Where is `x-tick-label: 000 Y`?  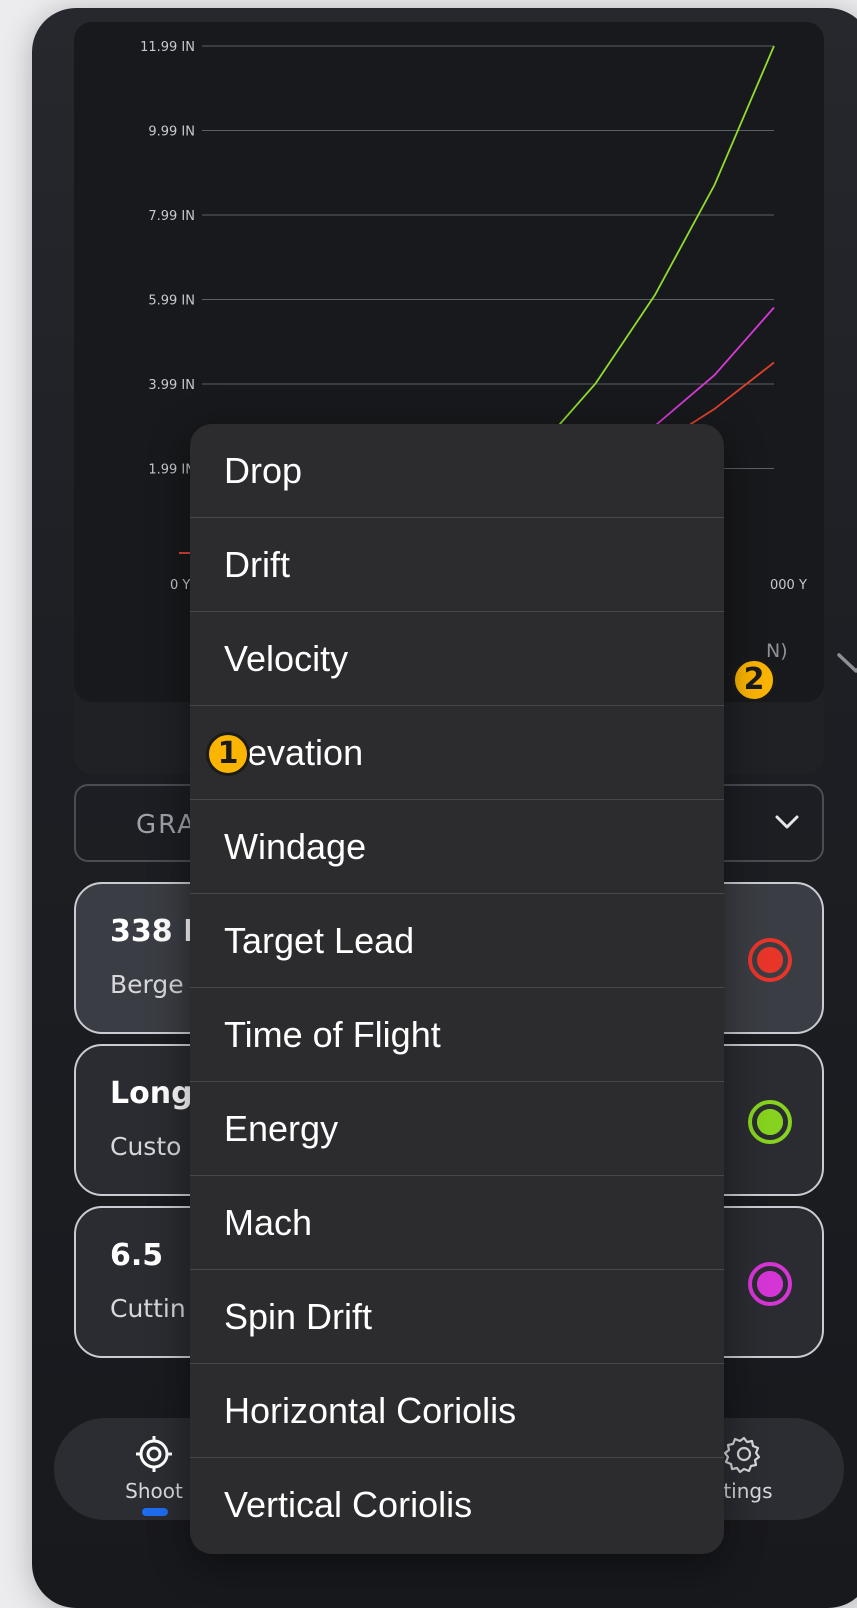 x-tick-label: 000 Y is located at coordinates (788, 585).